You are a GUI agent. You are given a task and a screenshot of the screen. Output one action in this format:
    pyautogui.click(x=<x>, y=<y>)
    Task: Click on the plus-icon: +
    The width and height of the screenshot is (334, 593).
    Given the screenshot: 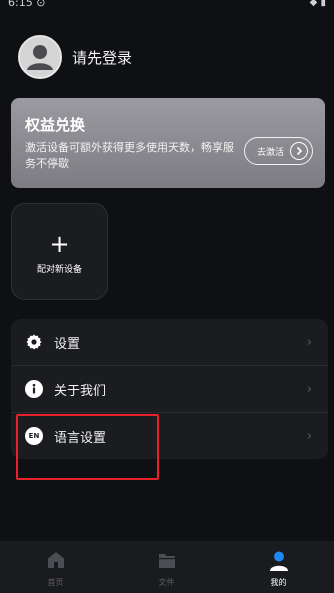 What is the action you would take?
    pyautogui.click(x=59, y=244)
    